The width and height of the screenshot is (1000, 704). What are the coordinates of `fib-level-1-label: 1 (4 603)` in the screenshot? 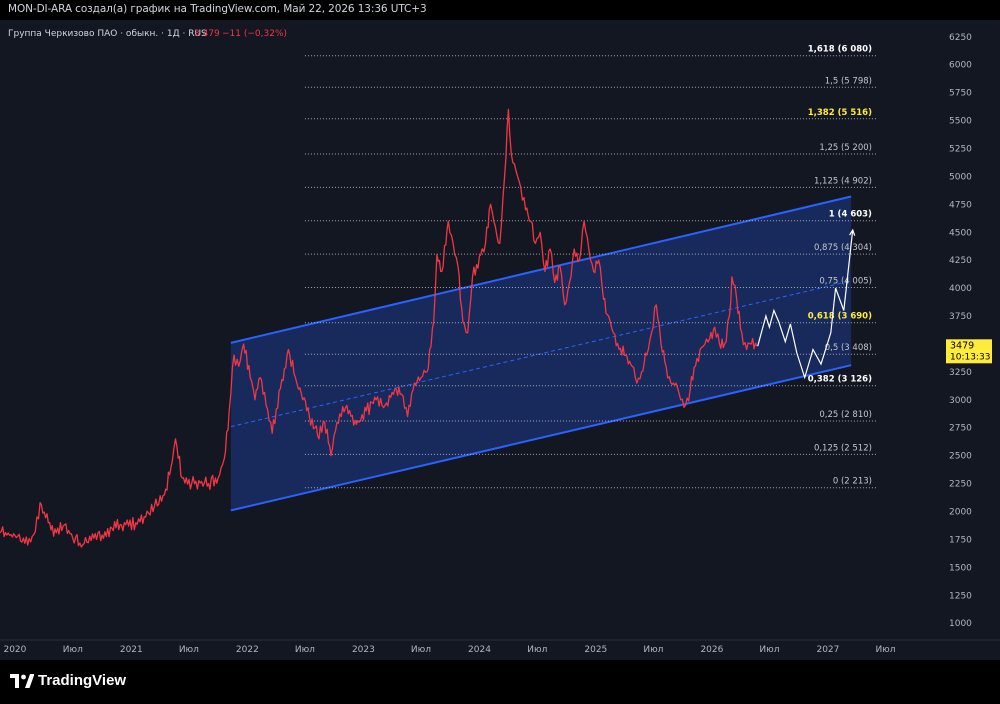 It's located at (850, 215).